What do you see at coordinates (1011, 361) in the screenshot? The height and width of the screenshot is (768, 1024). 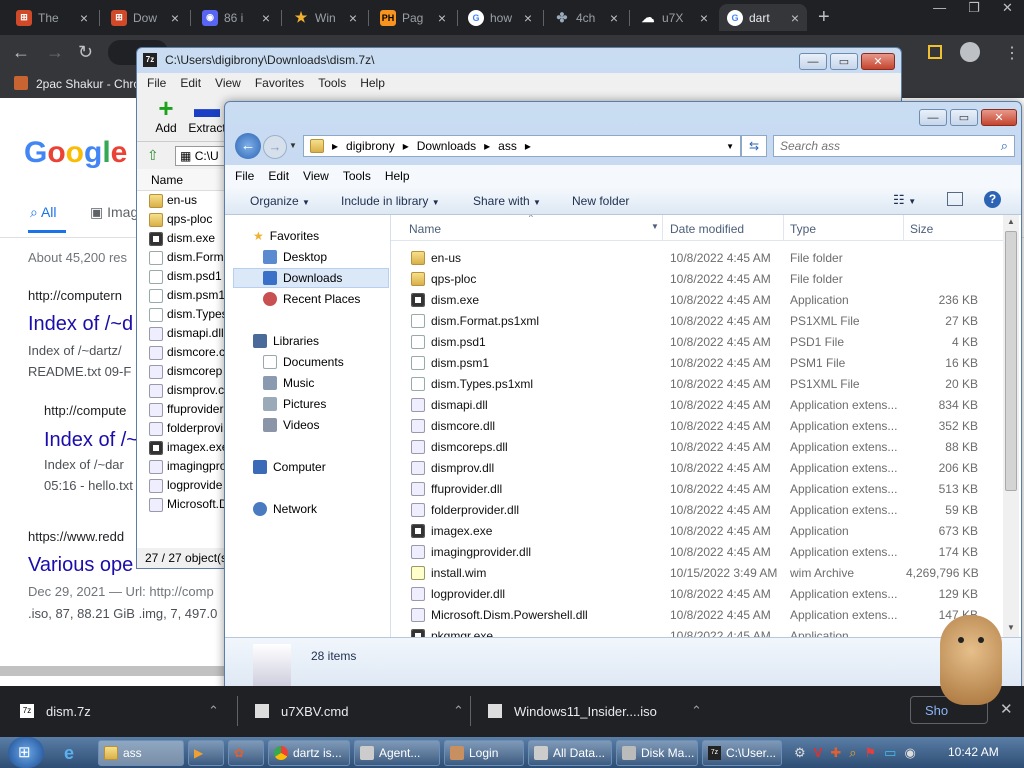 I see `scrollbar-thumb` at bounding box center [1011, 361].